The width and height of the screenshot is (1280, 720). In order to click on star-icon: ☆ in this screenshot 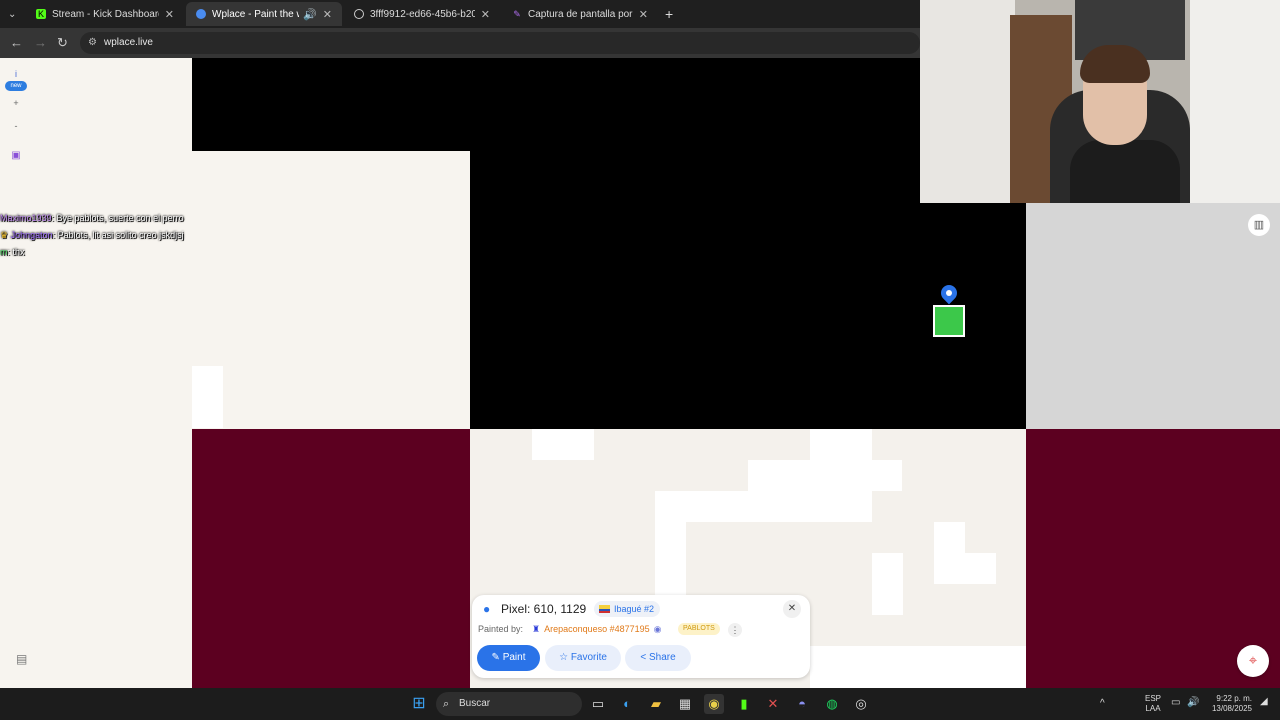, I will do `click(565, 657)`.